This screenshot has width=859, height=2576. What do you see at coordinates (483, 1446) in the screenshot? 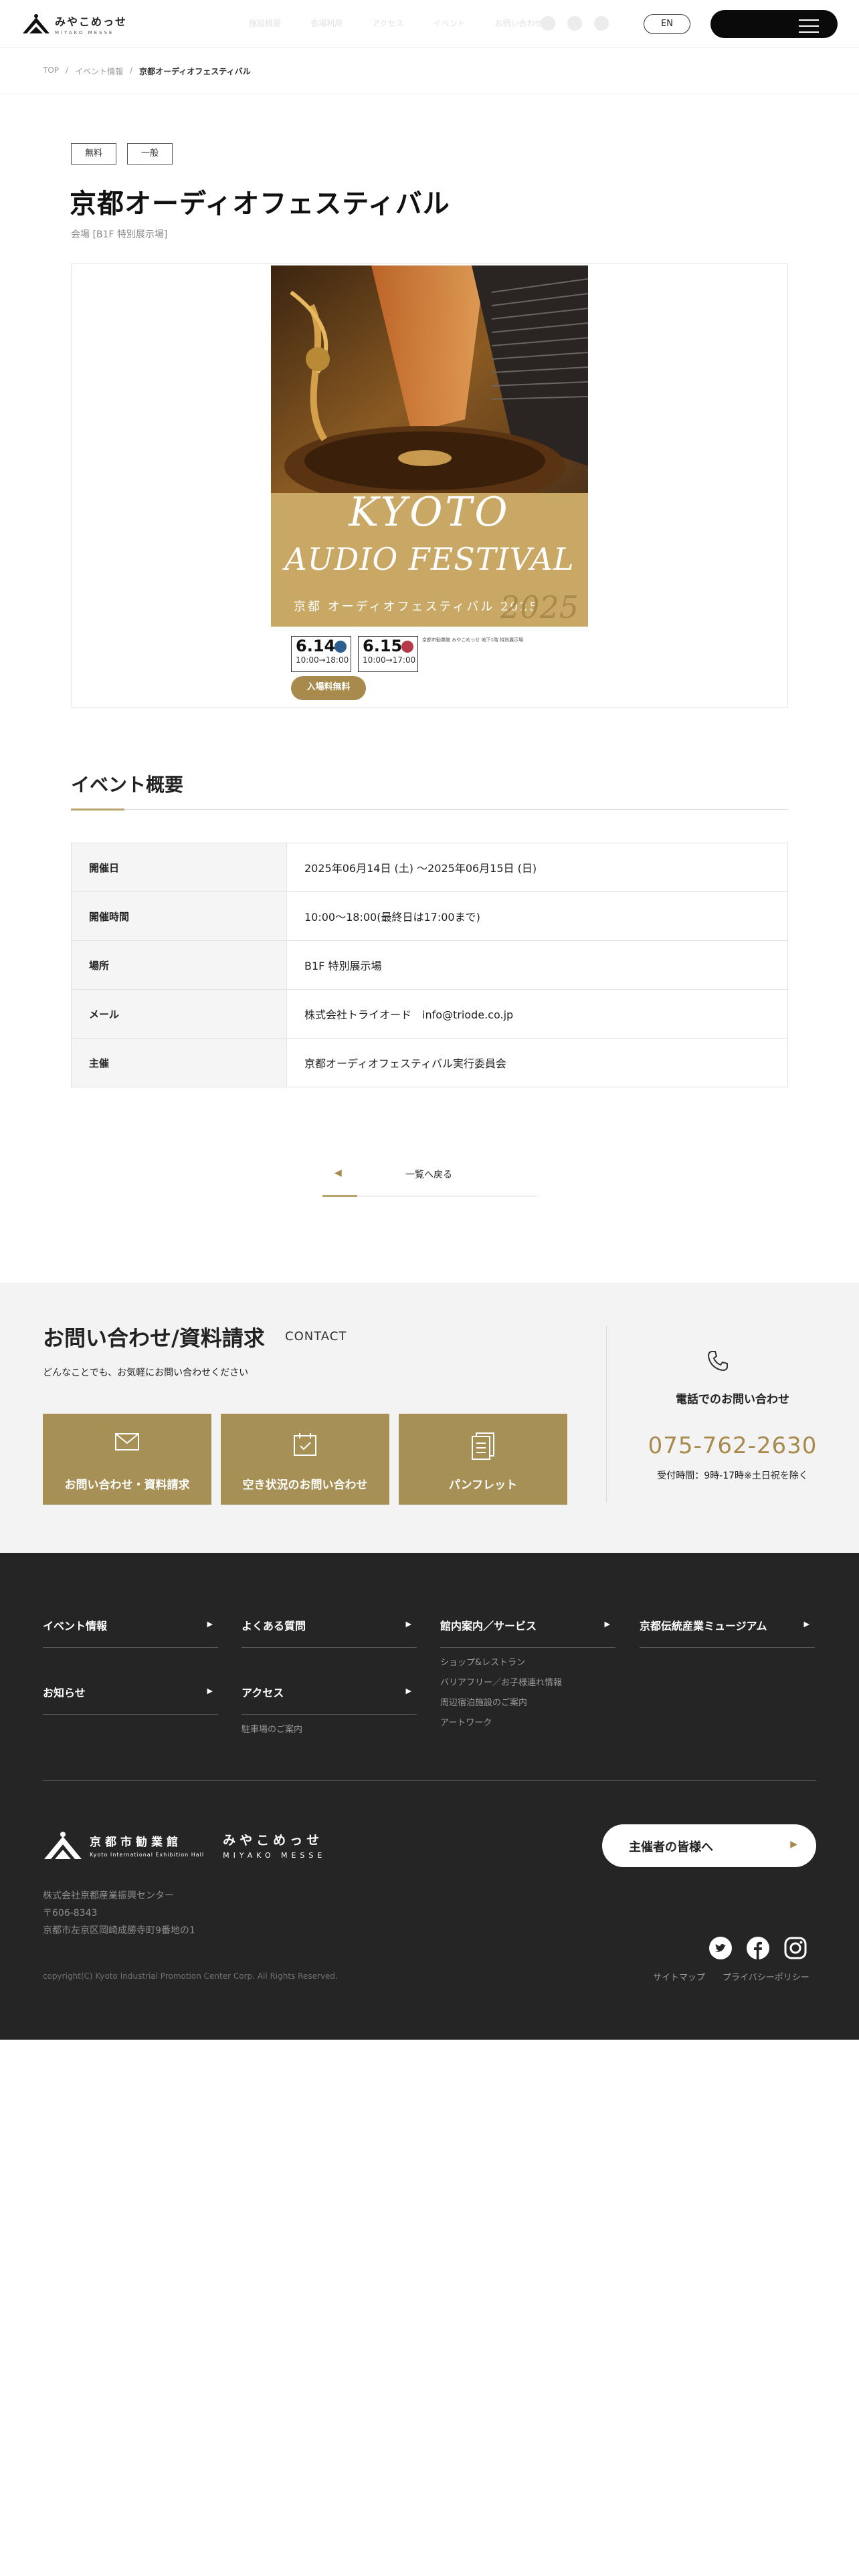
I see `document-icon` at bounding box center [483, 1446].